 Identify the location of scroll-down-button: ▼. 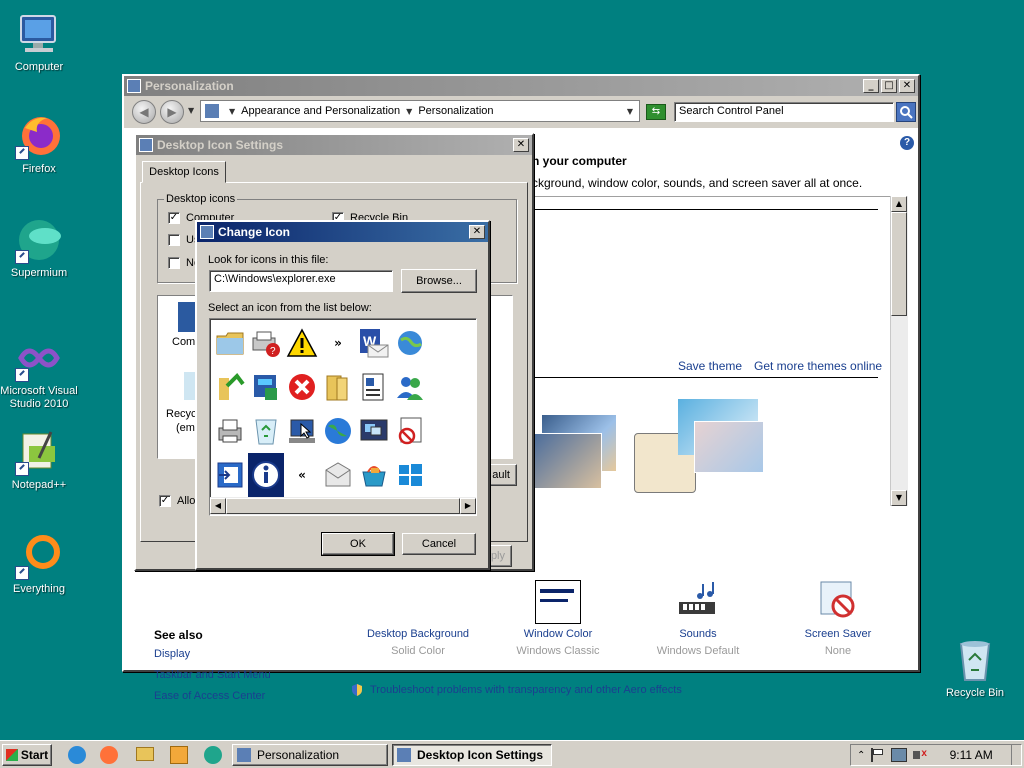
(899, 498).